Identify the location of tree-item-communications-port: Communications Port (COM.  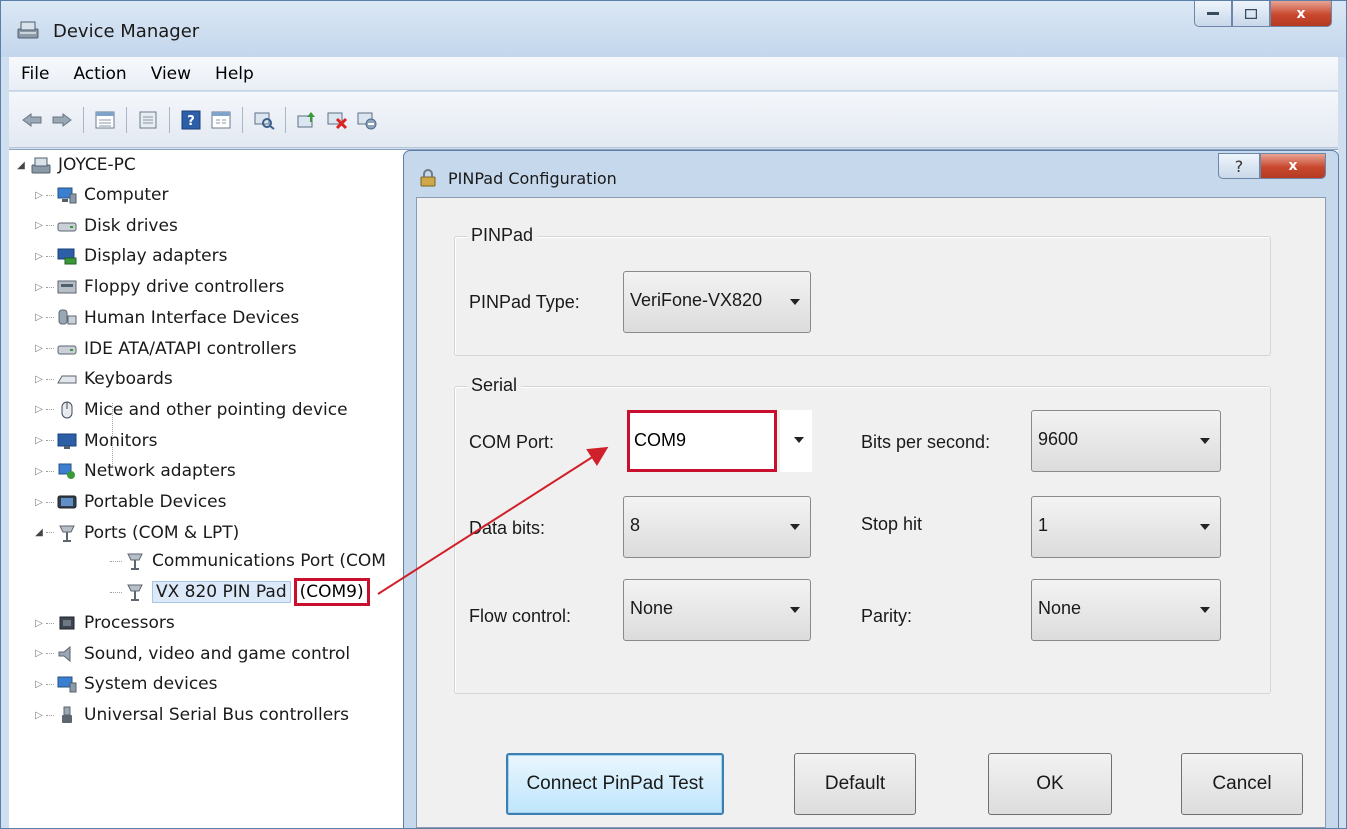
(248, 561).